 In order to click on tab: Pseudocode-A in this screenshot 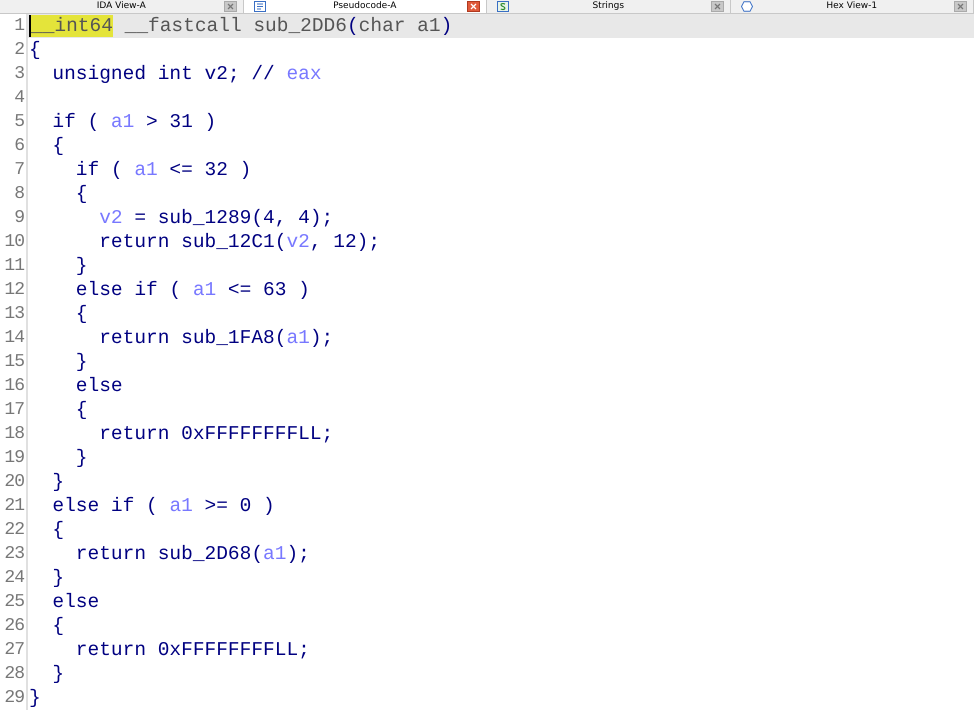, I will do `click(365, 6)`.